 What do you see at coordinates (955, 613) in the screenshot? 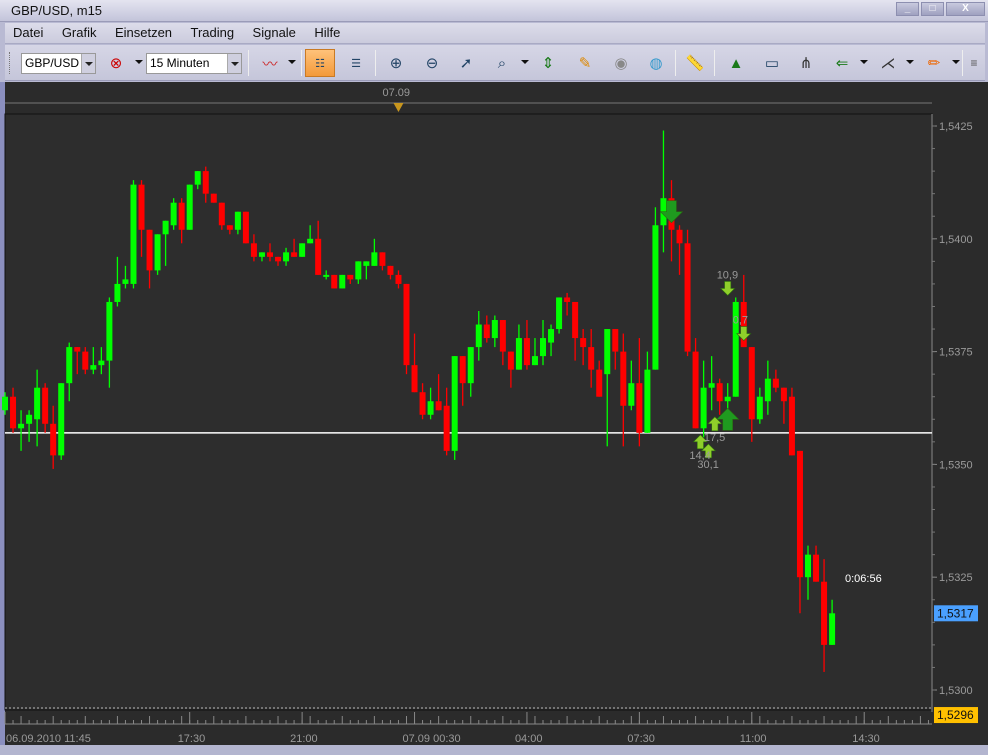
I see `current-price-label: 1,5317` at bounding box center [955, 613].